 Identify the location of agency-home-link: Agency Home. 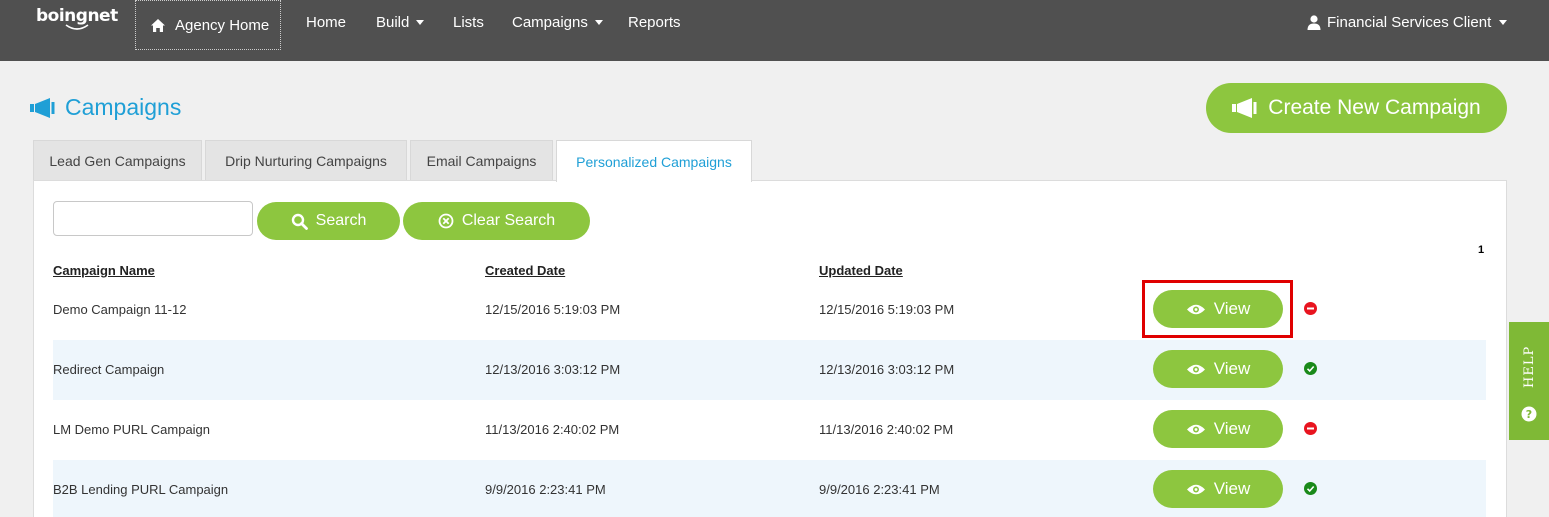
(208, 25).